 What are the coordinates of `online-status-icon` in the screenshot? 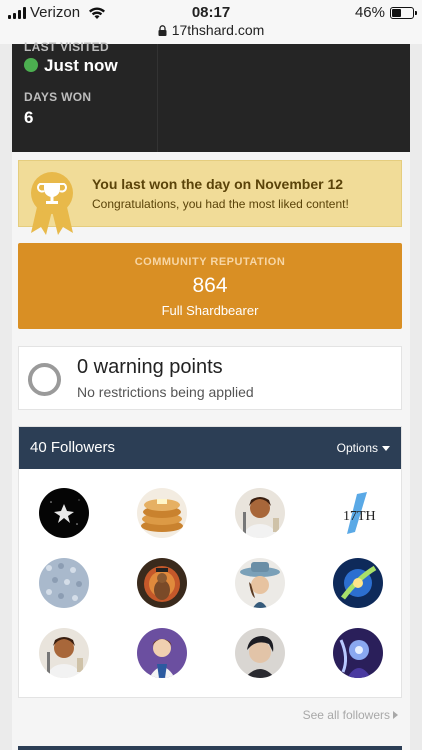 It's located at (31, 65).